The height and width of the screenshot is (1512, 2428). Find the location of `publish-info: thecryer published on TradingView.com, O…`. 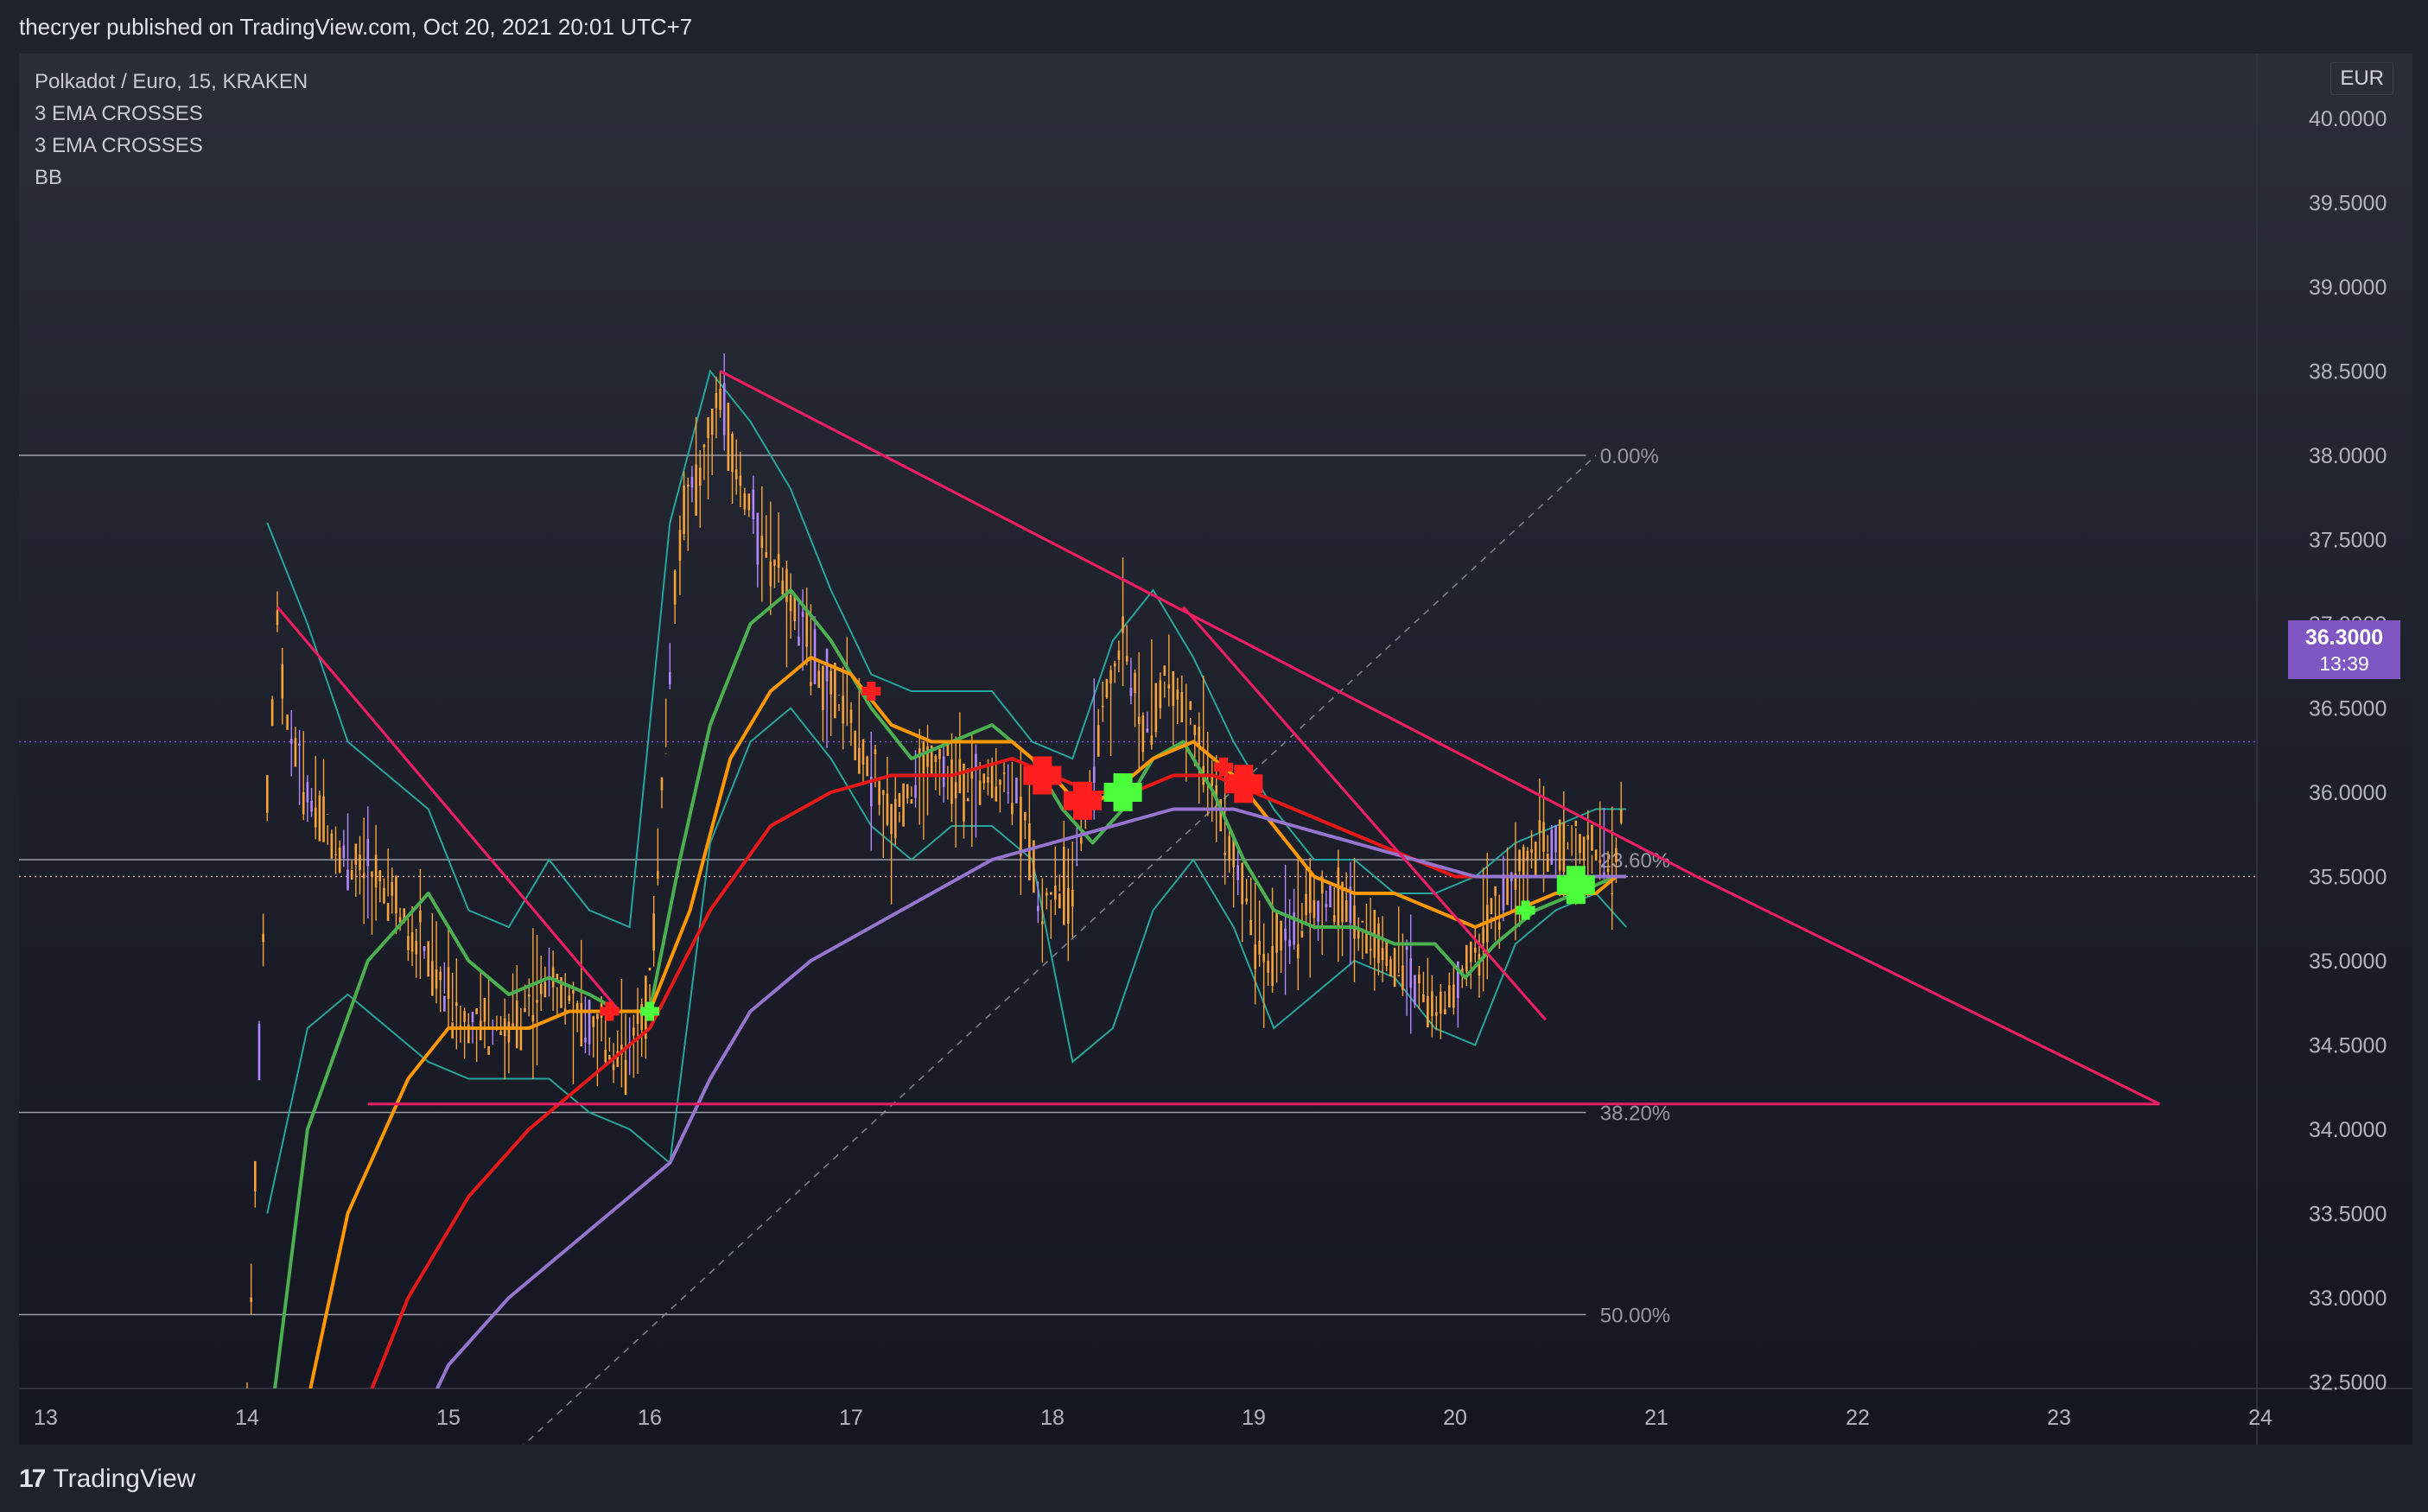

publish-info: thecryer published on TradingView.com, O… is located at coordinates (356, 27).